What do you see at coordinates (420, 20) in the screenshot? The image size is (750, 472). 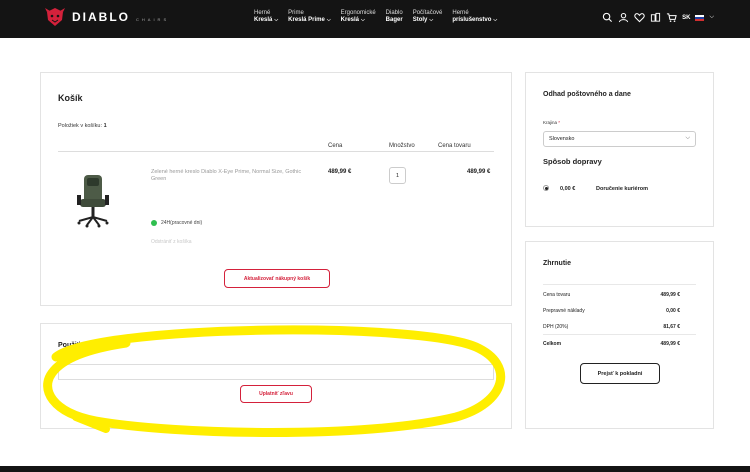 I see `nav-item-line2: Stoly` at bounding box center [420, 20].